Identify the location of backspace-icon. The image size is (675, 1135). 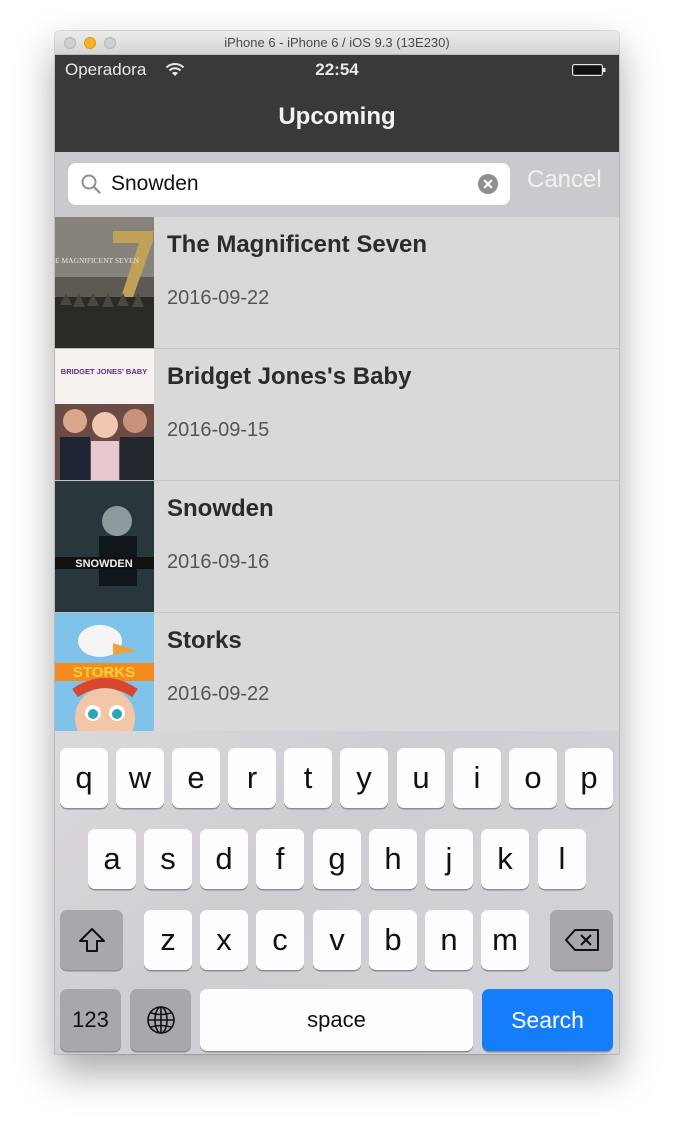
(581, 940).